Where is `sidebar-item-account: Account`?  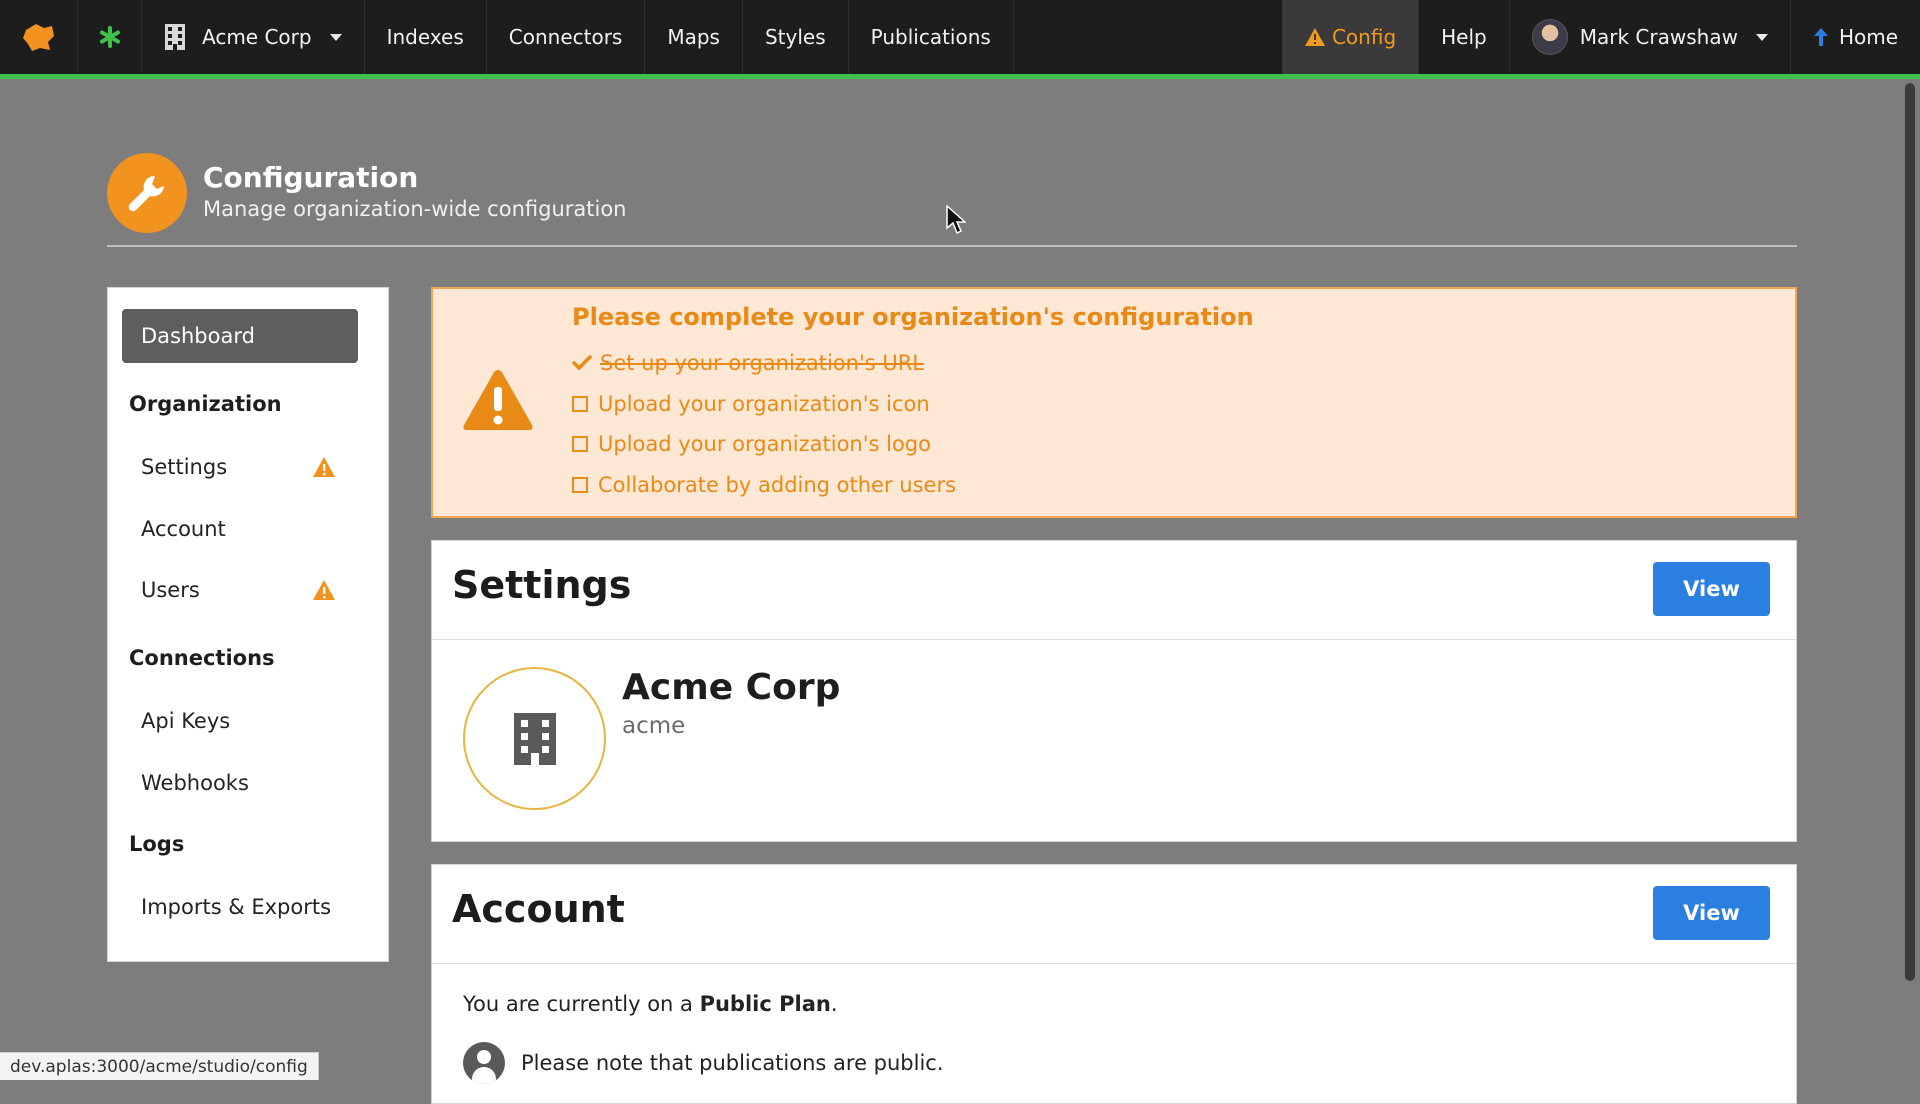 sidebar-item-account: Account is located at coordinates (240, 529).